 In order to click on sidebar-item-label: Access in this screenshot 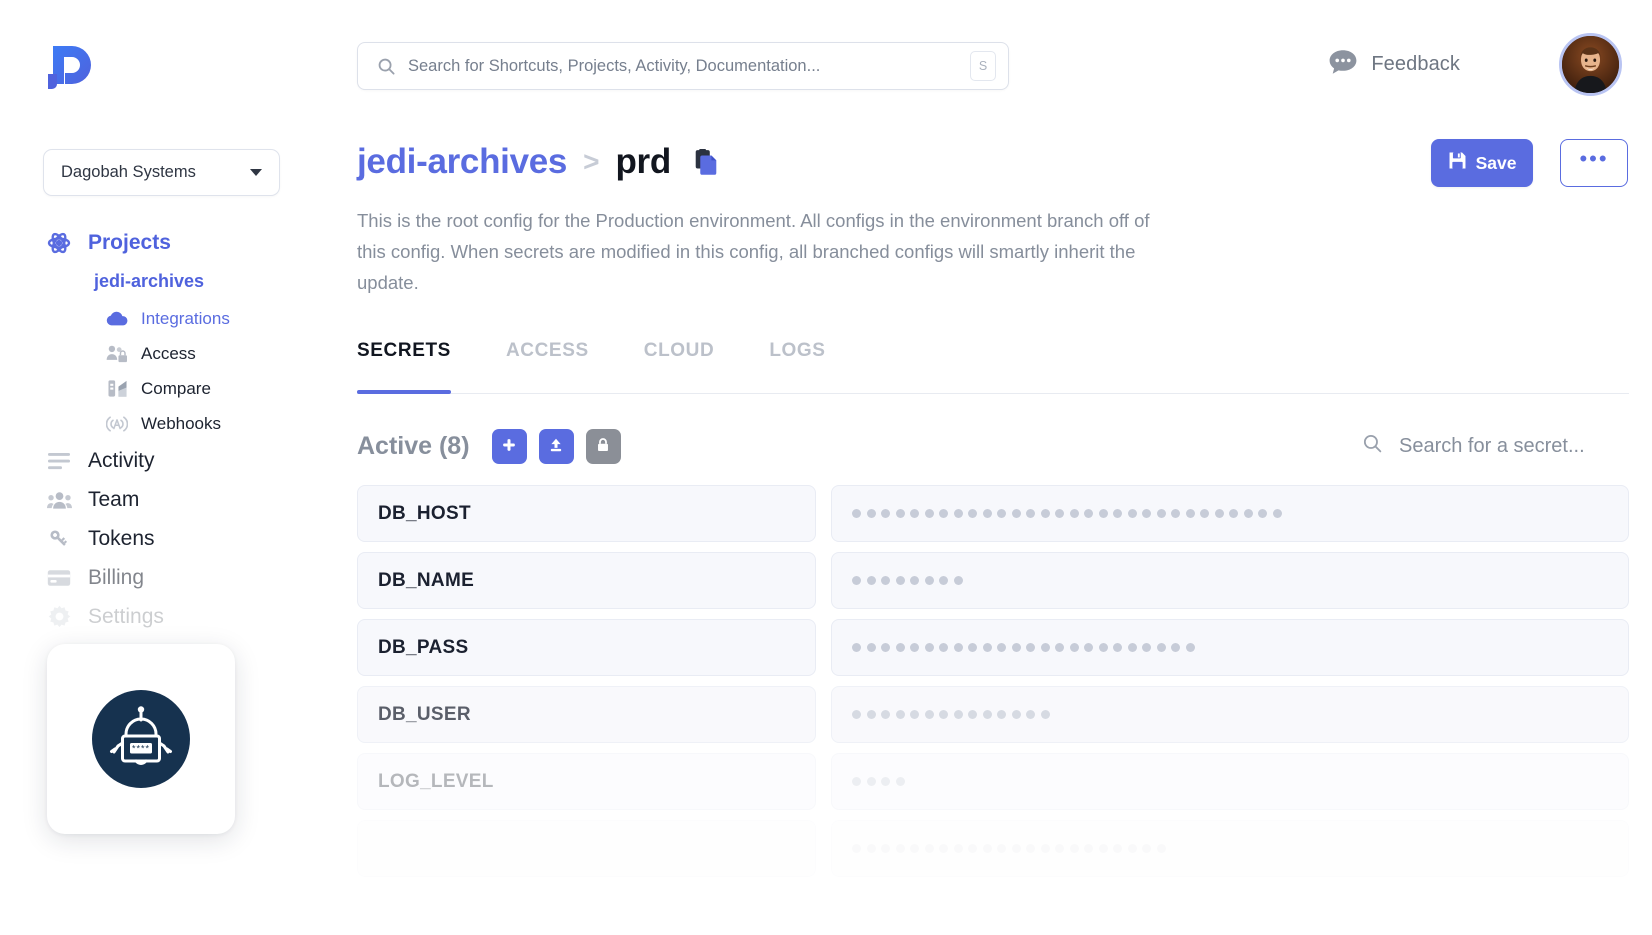, I will do `click(168, 353)`.